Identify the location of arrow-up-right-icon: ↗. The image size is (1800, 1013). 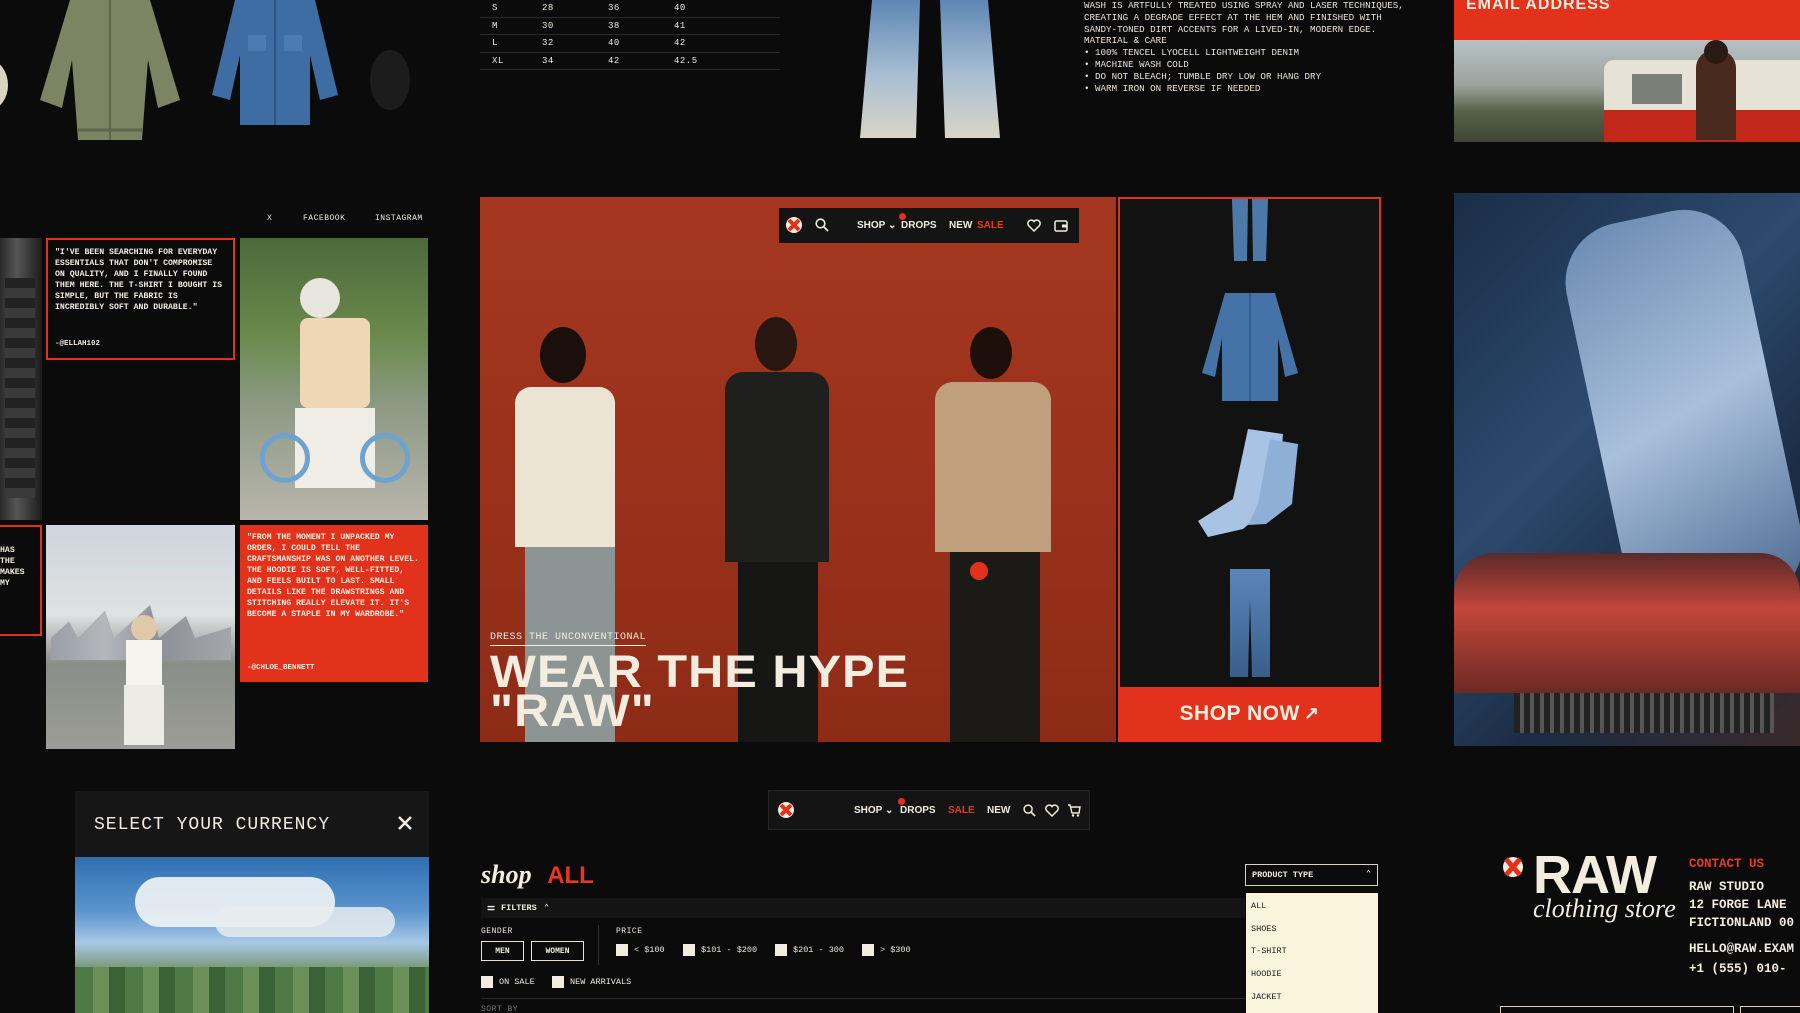
(1311, 713).